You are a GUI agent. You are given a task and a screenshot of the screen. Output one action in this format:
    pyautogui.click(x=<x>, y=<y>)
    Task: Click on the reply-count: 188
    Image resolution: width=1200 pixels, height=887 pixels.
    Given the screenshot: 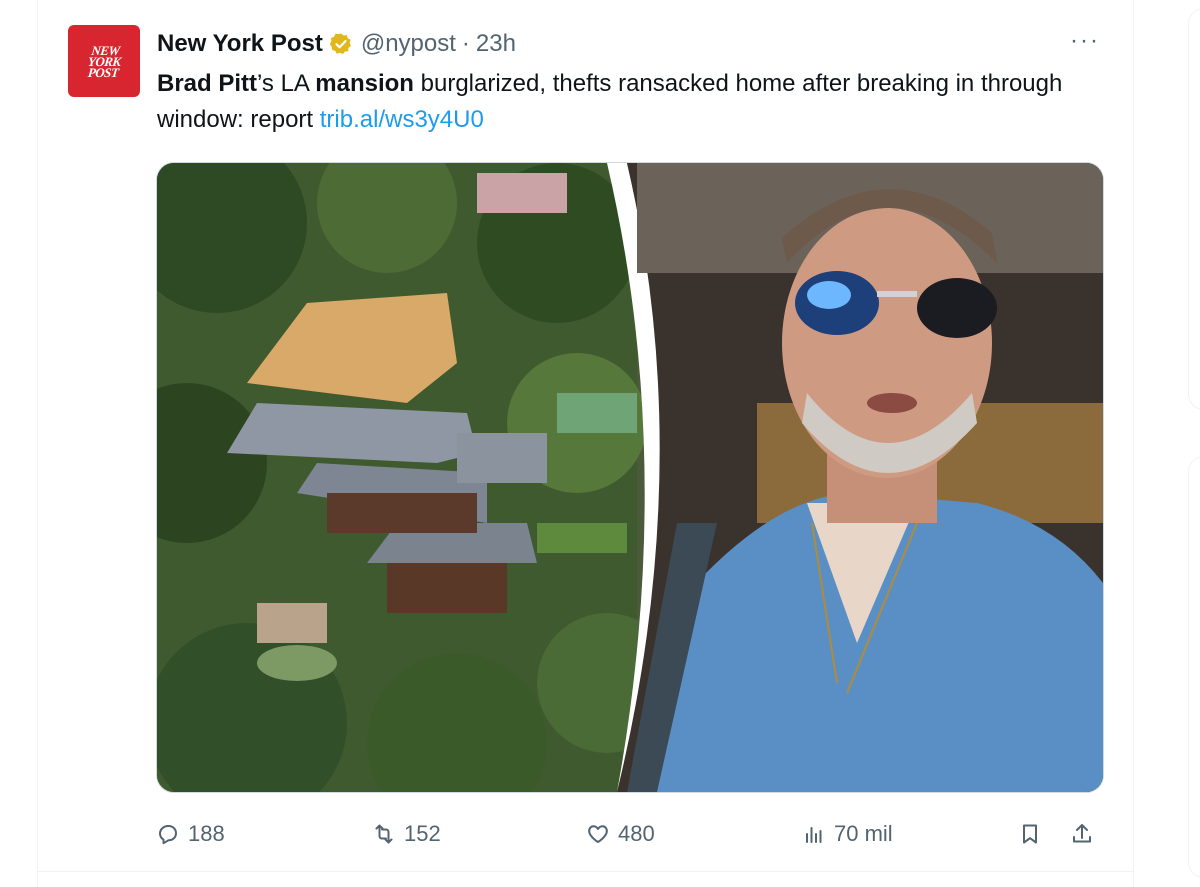 What is the action you would take?
    pyautogui.click(x=206, y=833)
    